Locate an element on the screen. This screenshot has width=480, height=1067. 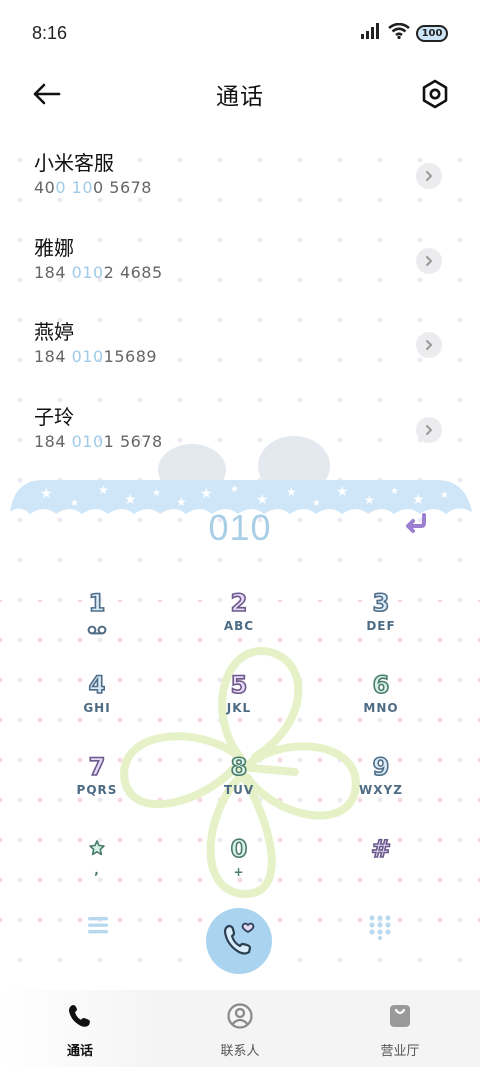
signal-icon is located at coordinates (371, 33).